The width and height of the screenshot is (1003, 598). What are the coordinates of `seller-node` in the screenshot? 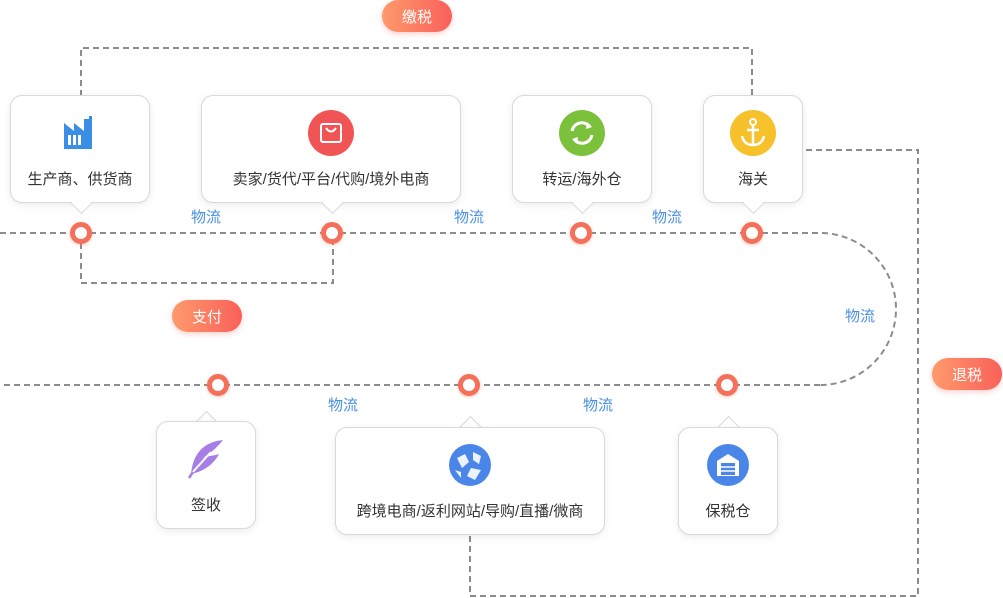 It's located at (332, 233).